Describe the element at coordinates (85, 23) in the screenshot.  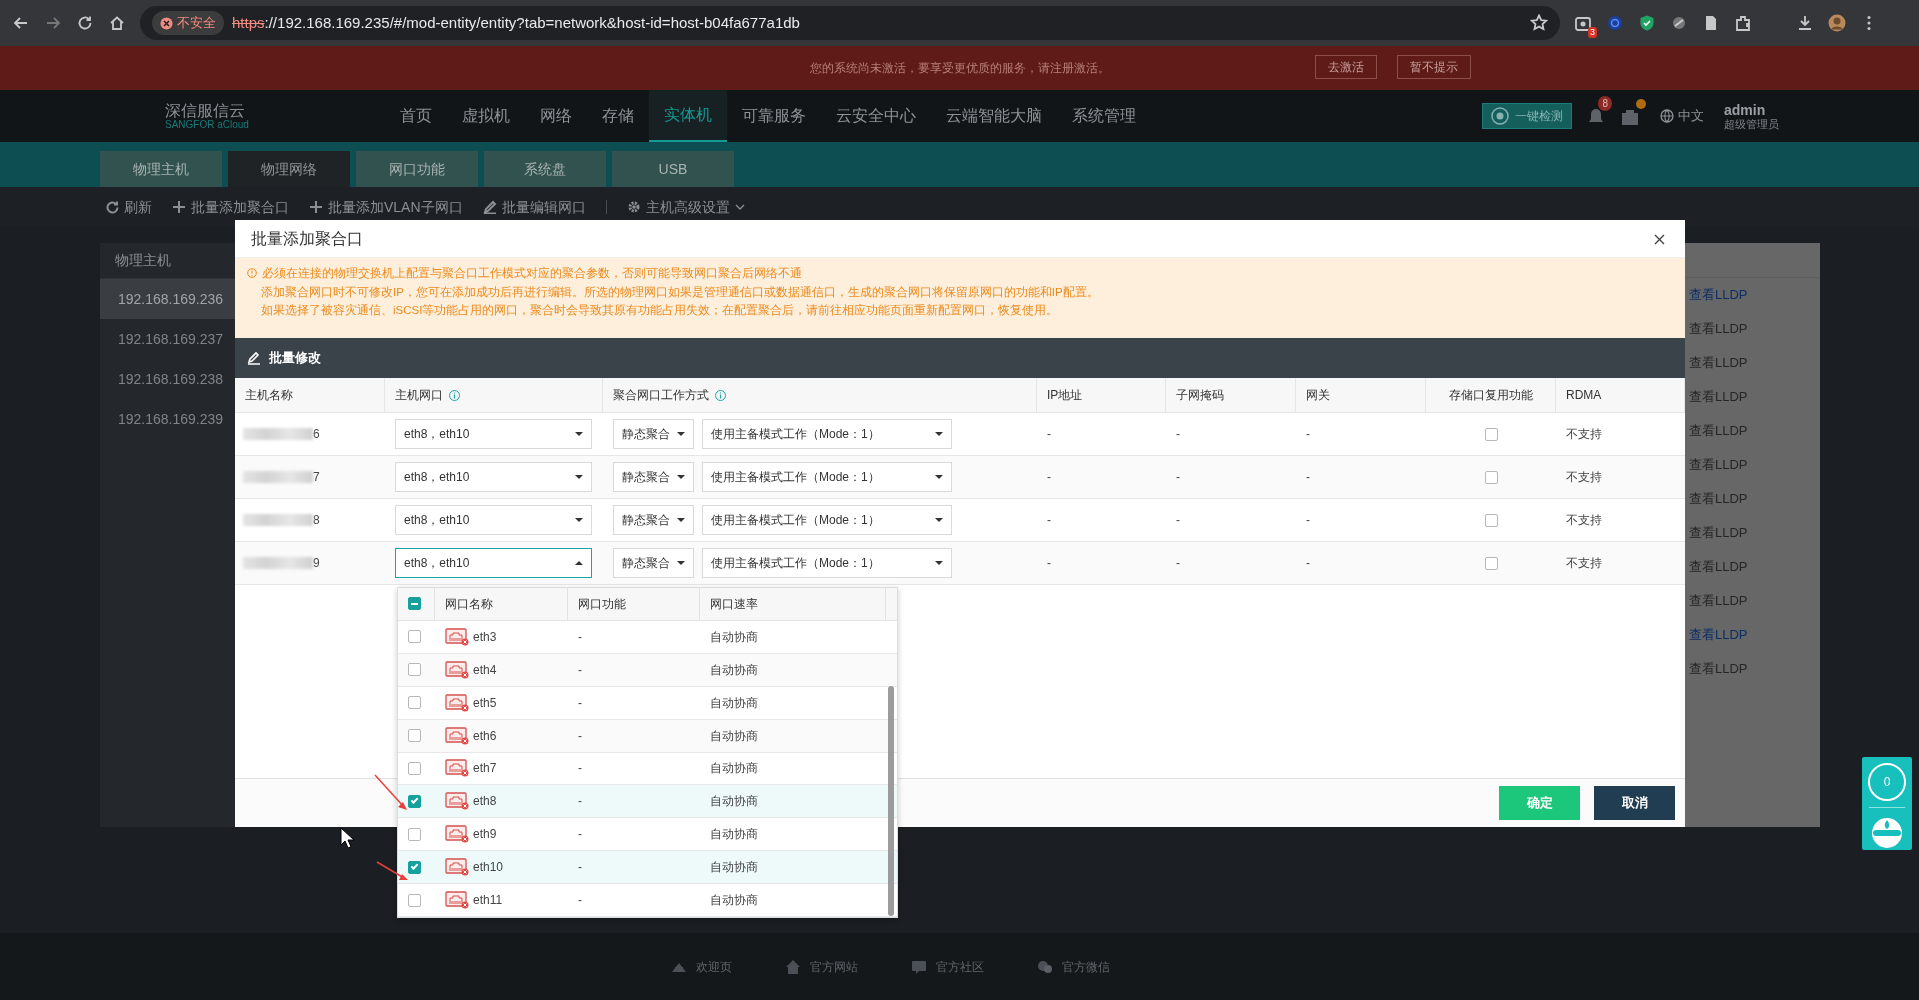
I see `reload-icon` at that location.